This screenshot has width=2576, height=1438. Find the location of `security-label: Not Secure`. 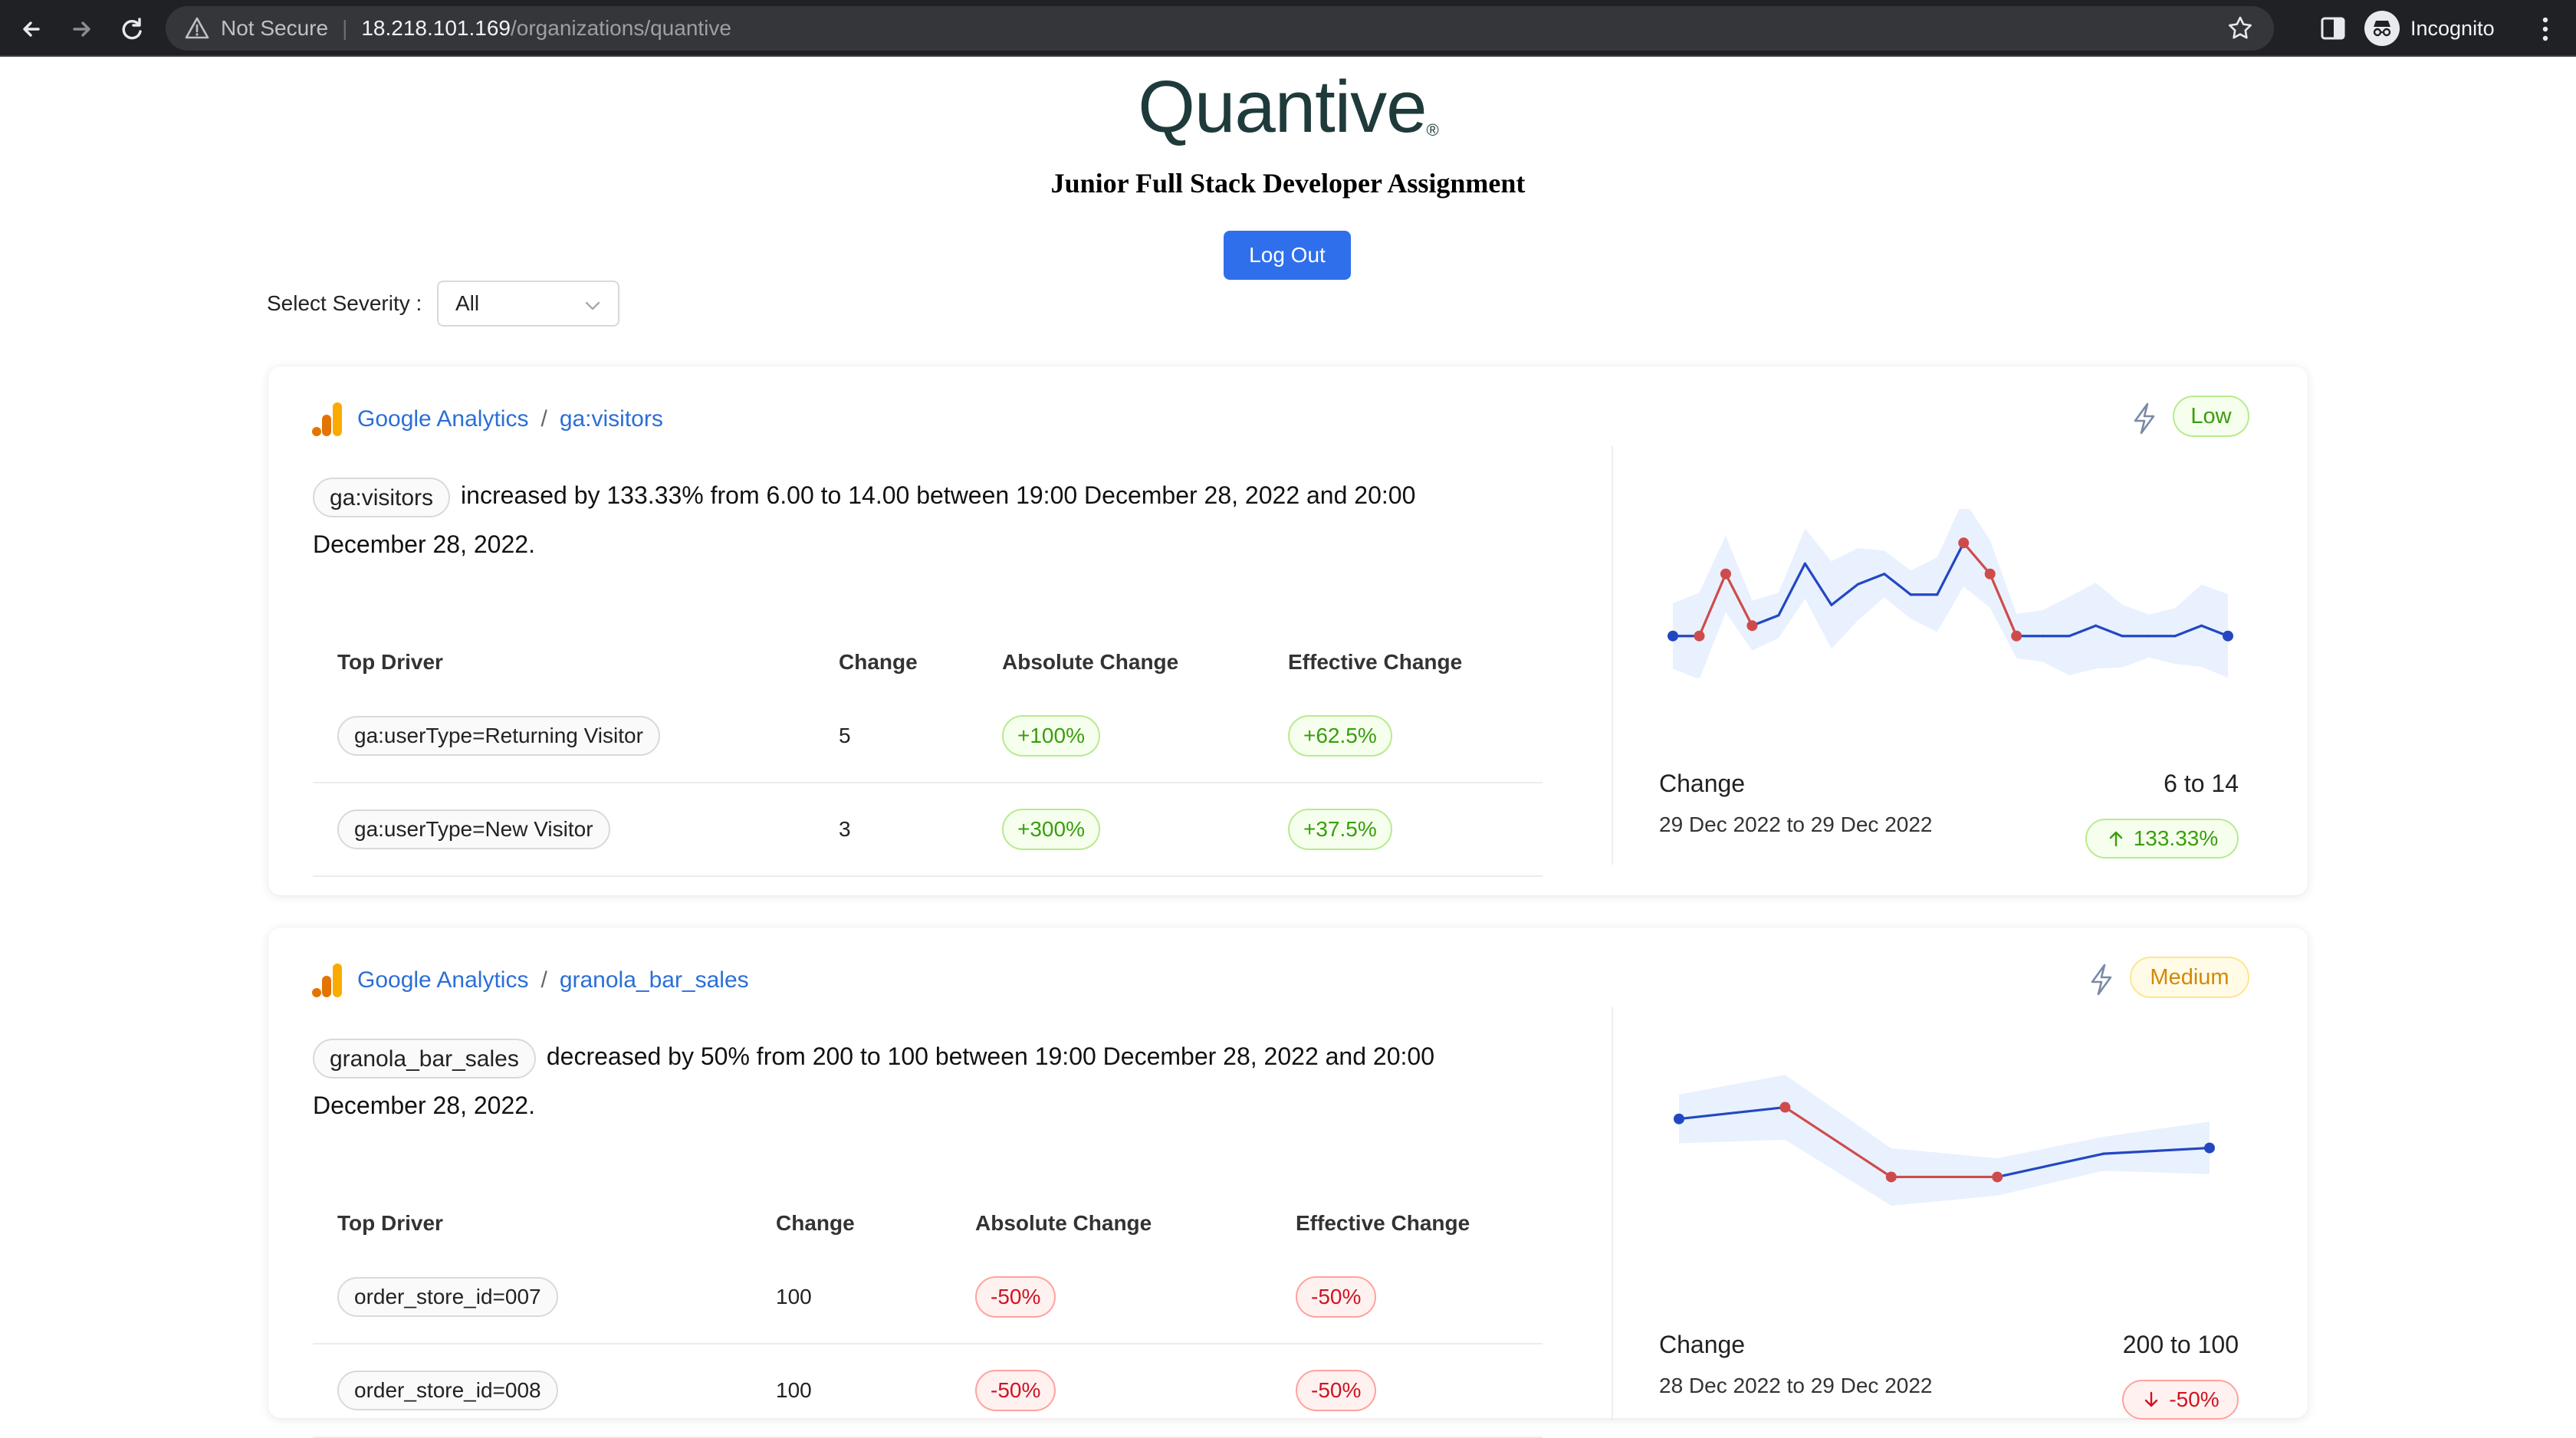

security-label: Not Secure is located at coordinates (275, 28).